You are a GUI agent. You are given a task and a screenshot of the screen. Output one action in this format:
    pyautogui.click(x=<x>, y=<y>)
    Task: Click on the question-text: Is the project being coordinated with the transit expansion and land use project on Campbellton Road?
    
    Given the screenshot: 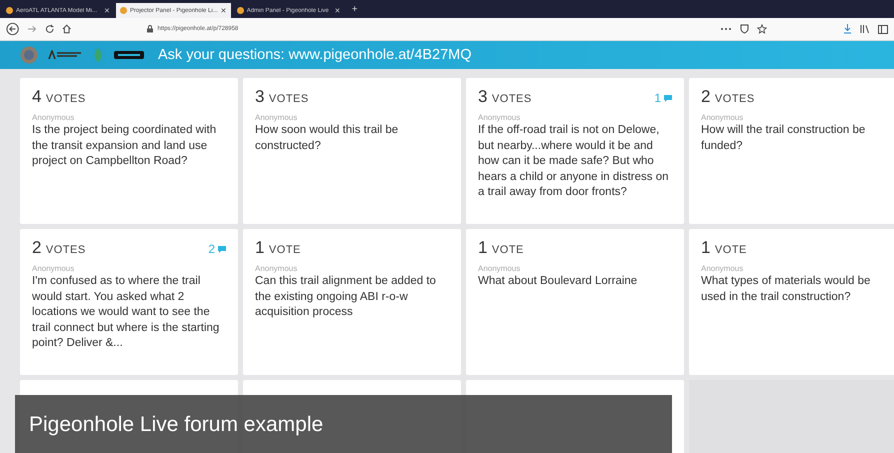 What is the action you would take?
    pyautogui.click(x=125, y=146)
    